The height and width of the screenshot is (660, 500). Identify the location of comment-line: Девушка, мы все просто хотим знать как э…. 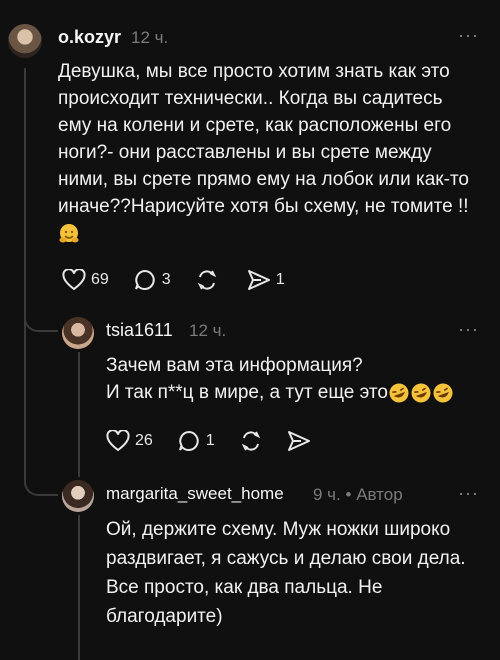
(254, 71).